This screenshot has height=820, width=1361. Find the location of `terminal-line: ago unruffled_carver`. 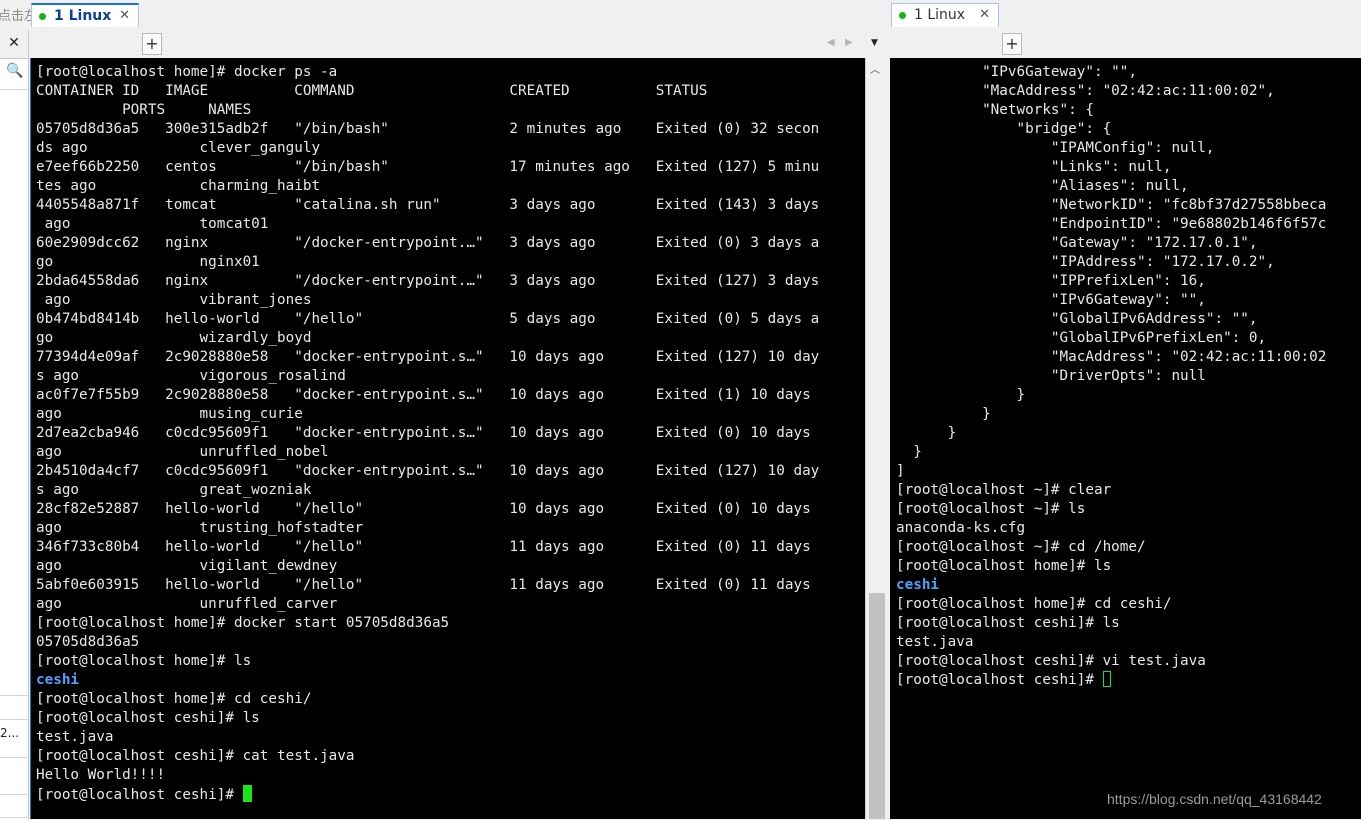

terminal-line: ago unruffled_carver is located at coordinates (187, 604).